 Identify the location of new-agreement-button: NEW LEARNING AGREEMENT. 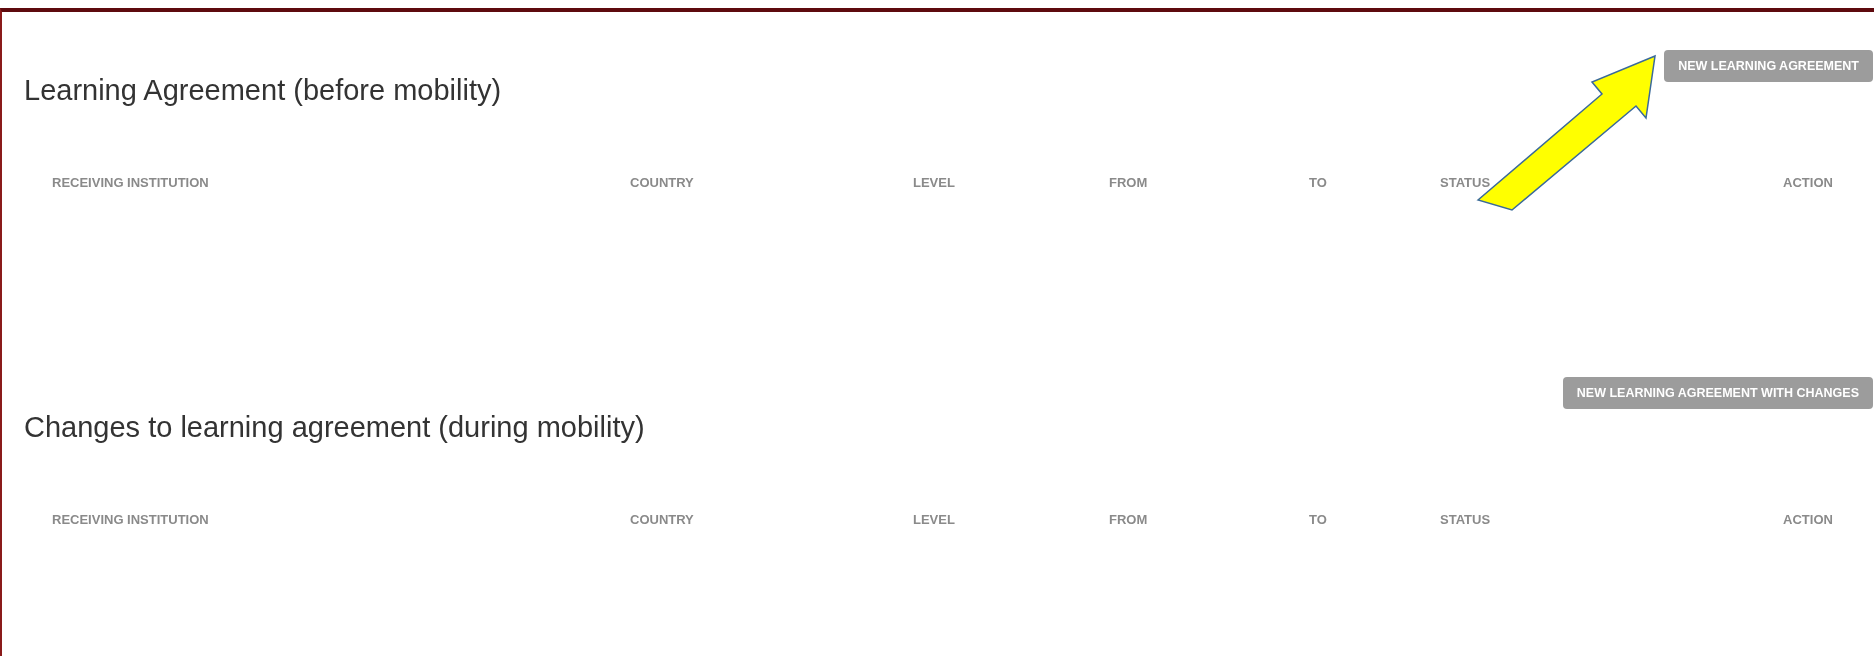
(1768, 66).